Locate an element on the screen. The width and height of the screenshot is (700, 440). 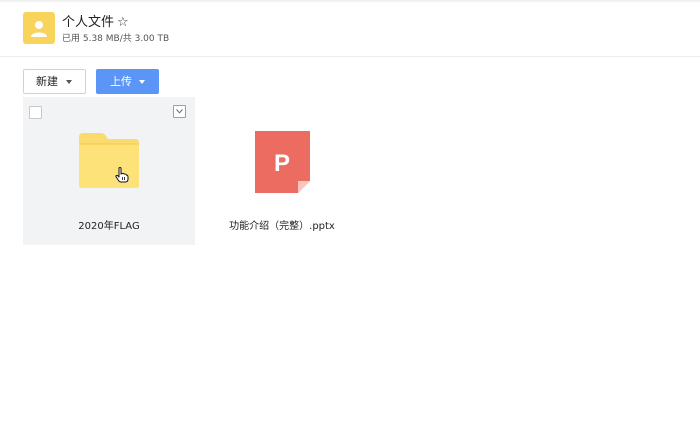
space-avatar is located at coordinates (39, 28).